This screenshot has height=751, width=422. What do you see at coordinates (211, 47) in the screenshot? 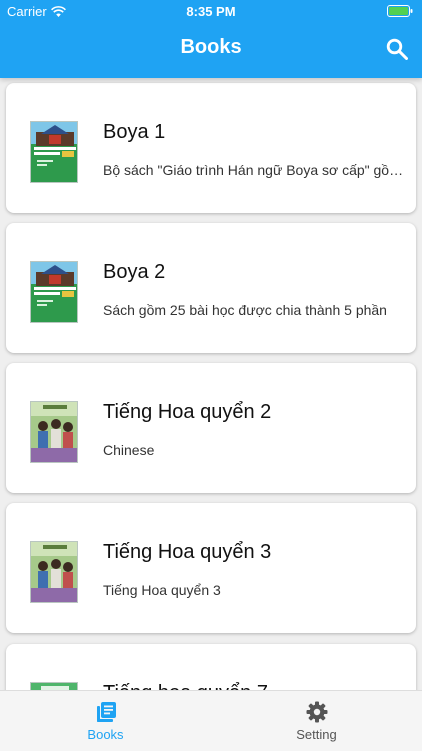
I see `page-title: Books` at bounding box center [211, 47].